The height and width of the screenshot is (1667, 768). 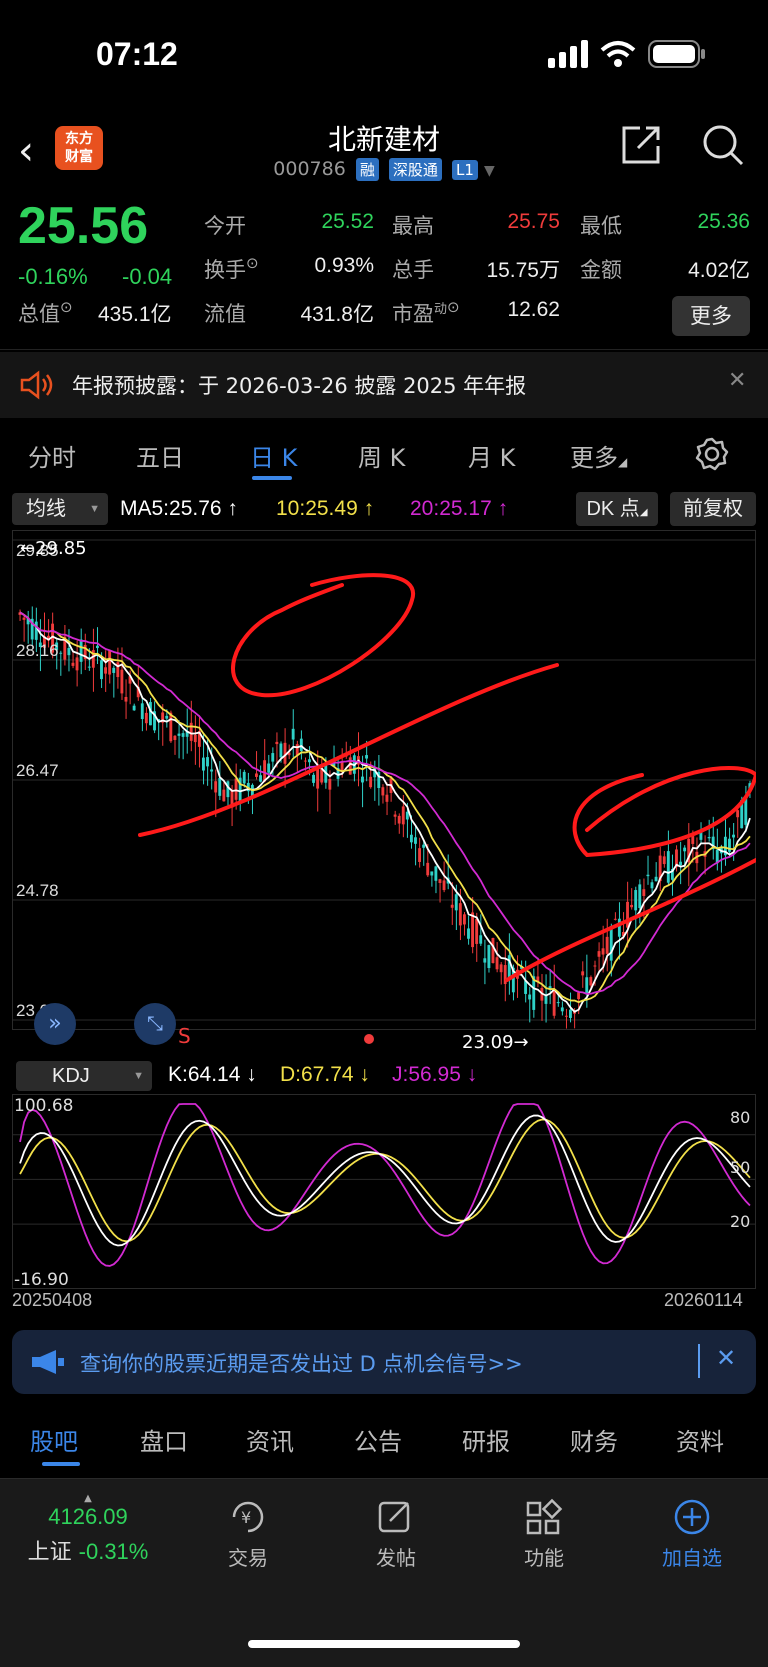 What do you see at coordinates (299, 386) in the screenshot?
I see `notice-text: 年报预披露：于 2026-03-26 披露 2025 年年报` at bounding box center [299, 386].